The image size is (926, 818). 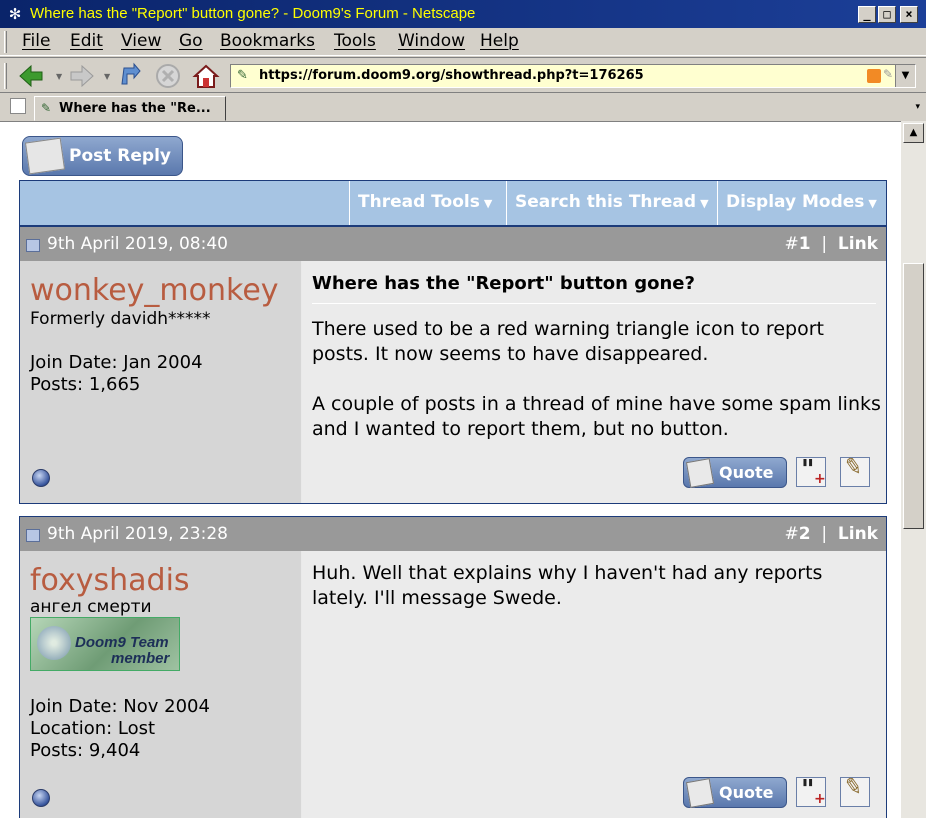 I want to click on post-icon, so click(x=33, y=245).